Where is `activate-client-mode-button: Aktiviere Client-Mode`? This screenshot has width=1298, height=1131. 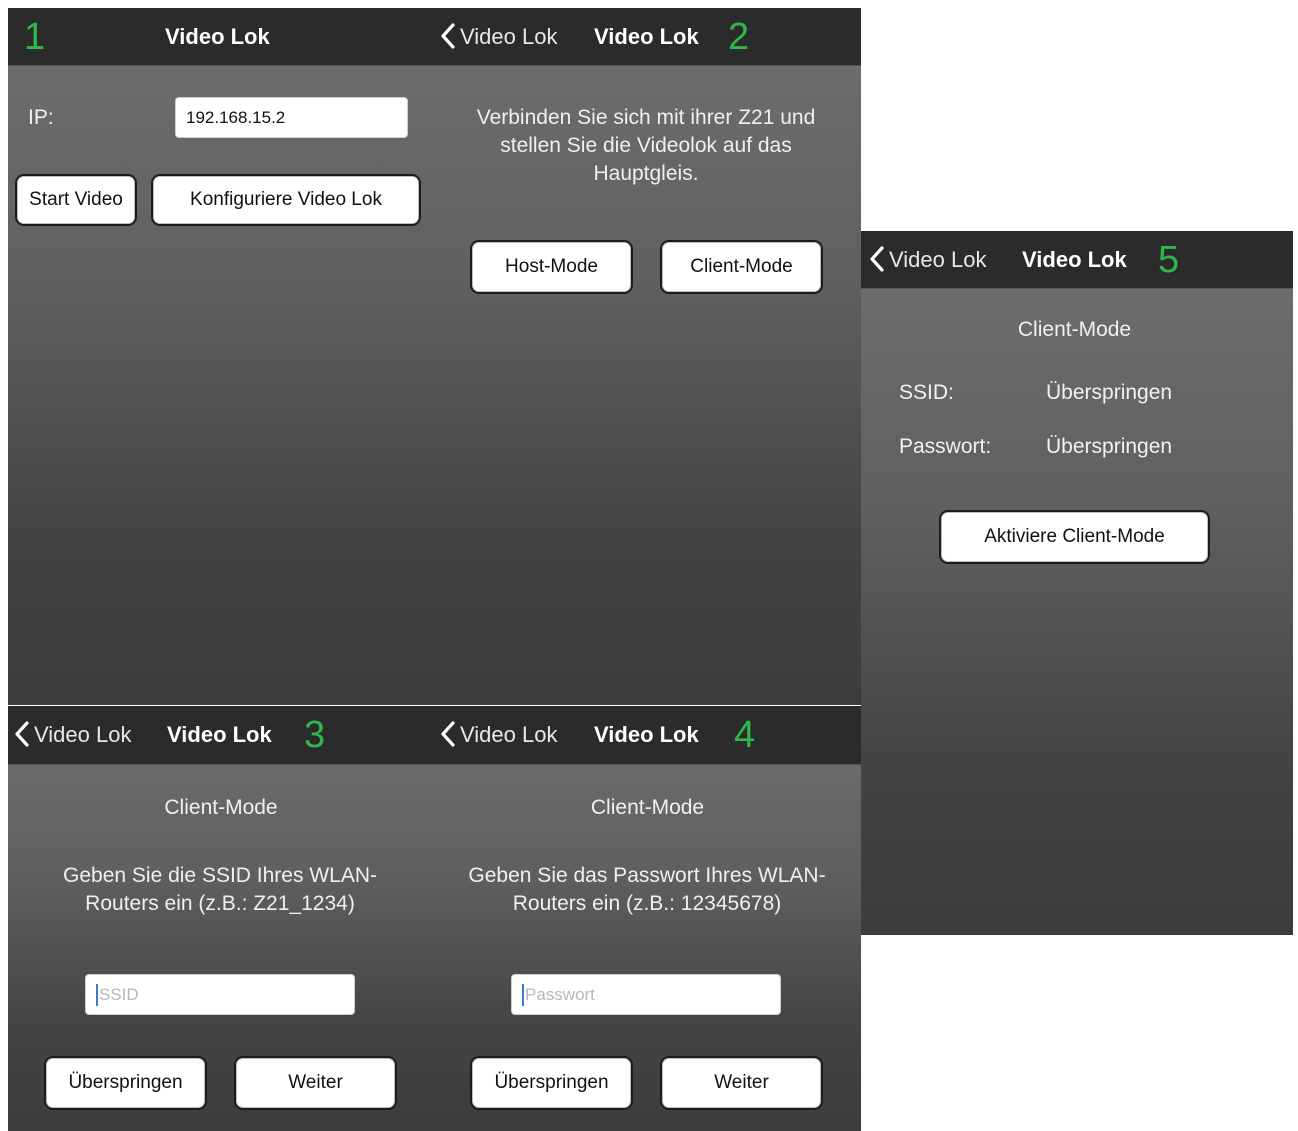 activate-client-mode-button: Aktiviere Client-Mode is located at coordinates (1074, 537).